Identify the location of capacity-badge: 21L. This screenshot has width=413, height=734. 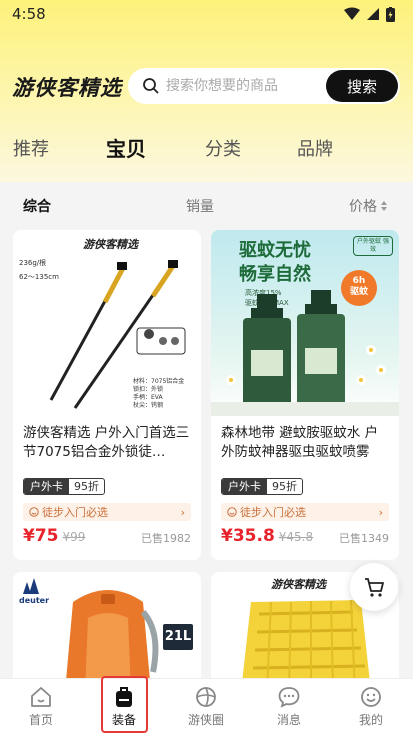
(178, 637).